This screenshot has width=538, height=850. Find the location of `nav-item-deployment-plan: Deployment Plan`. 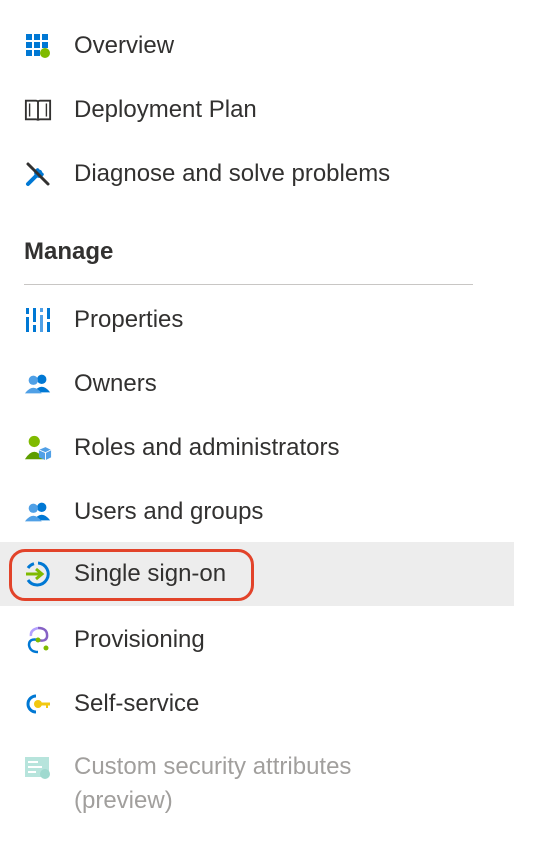

nav-item-deployment-plan: Deployment Plan is located at coordinates (257, 110).